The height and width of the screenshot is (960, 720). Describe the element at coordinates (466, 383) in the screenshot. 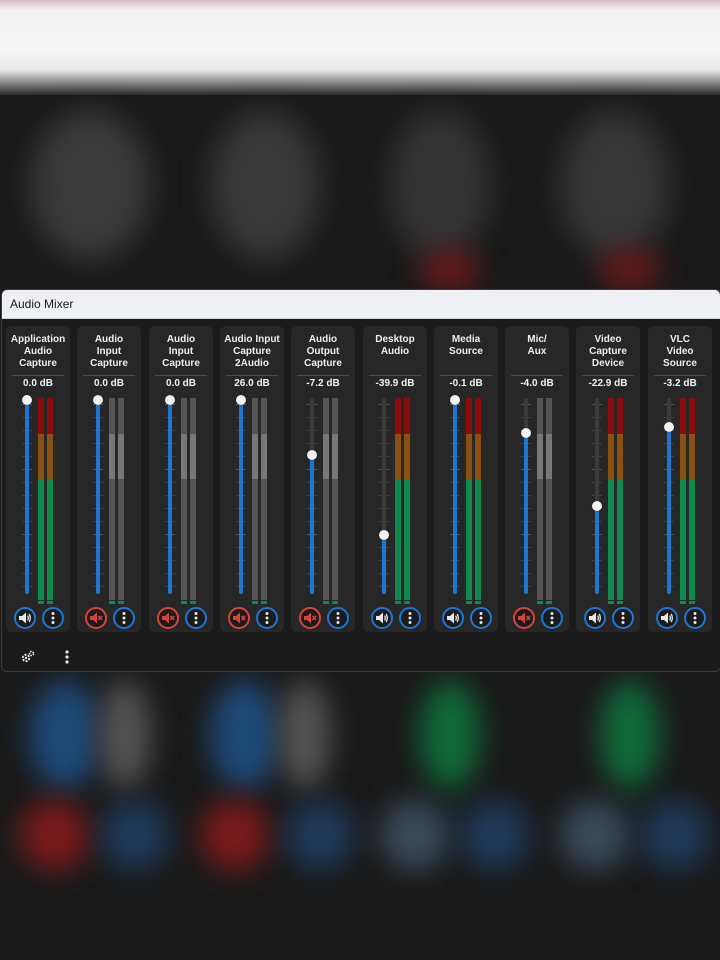

I see `channel-db-value: -0.1 dB` at that location.